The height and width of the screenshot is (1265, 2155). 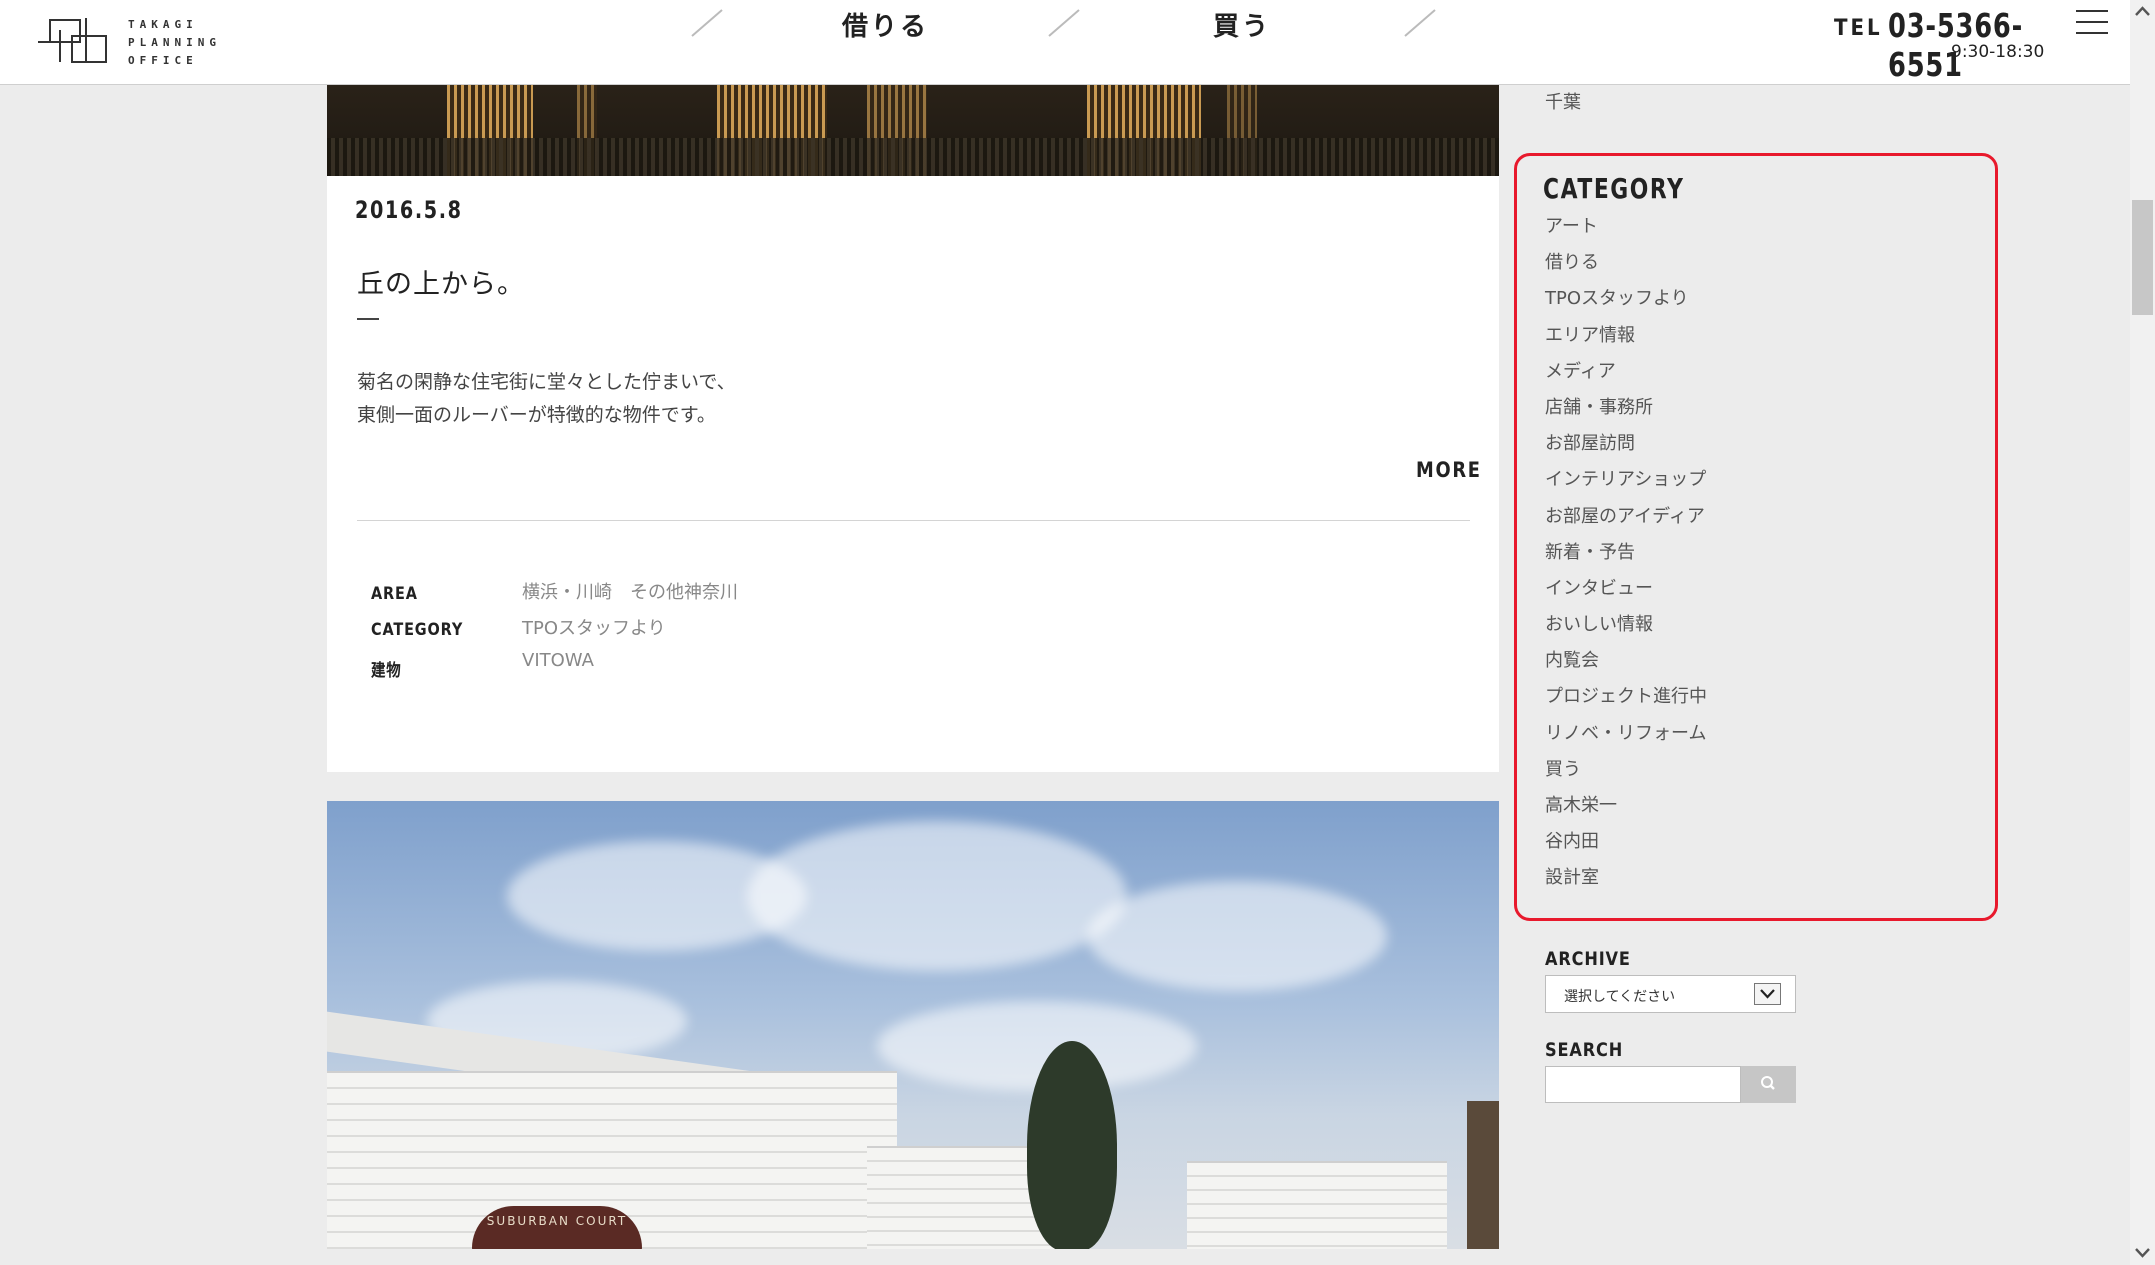 What do you see at coordinates (1242, 24) in the screenshot?
I see `nav-item-buy: 買う` at bounding box center [1242, 24].